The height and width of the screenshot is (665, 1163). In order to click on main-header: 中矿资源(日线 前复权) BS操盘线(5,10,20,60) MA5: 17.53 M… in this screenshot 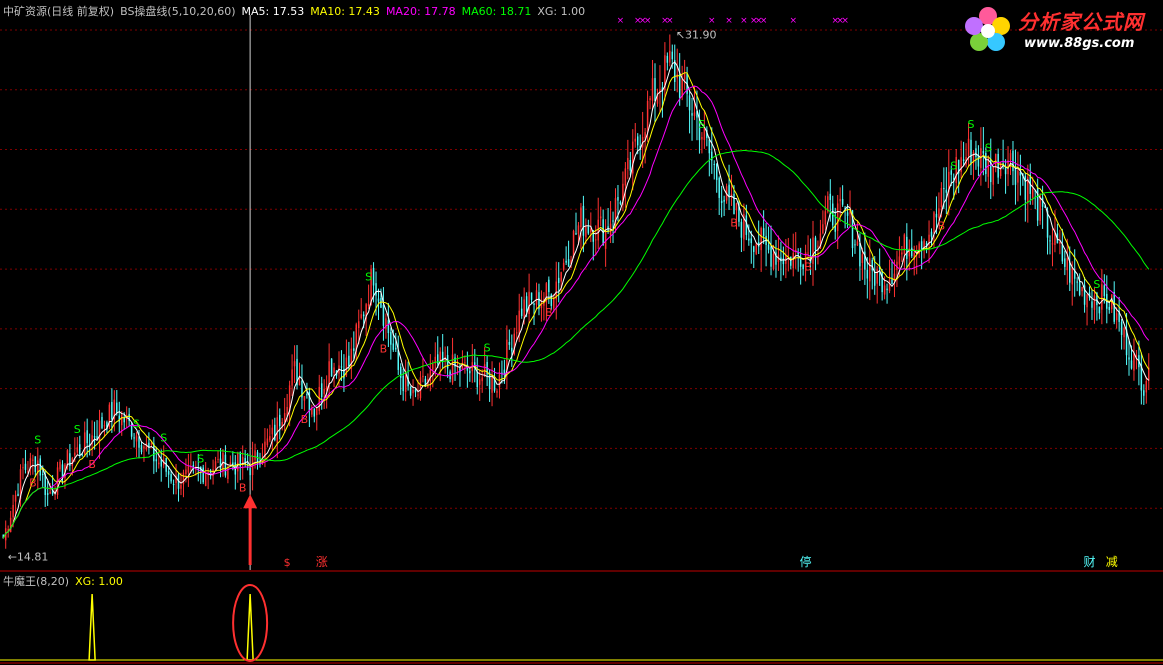, I will do `click(297, 11)`.